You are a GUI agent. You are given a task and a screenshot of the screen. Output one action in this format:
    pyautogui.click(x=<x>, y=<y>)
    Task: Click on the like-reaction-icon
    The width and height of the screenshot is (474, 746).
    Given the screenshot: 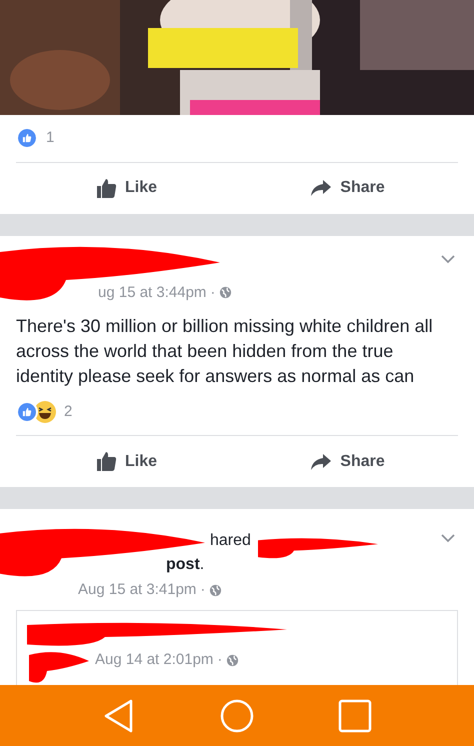 What is the action you would take?
    pyautogui.click(x=27, y=138)
    